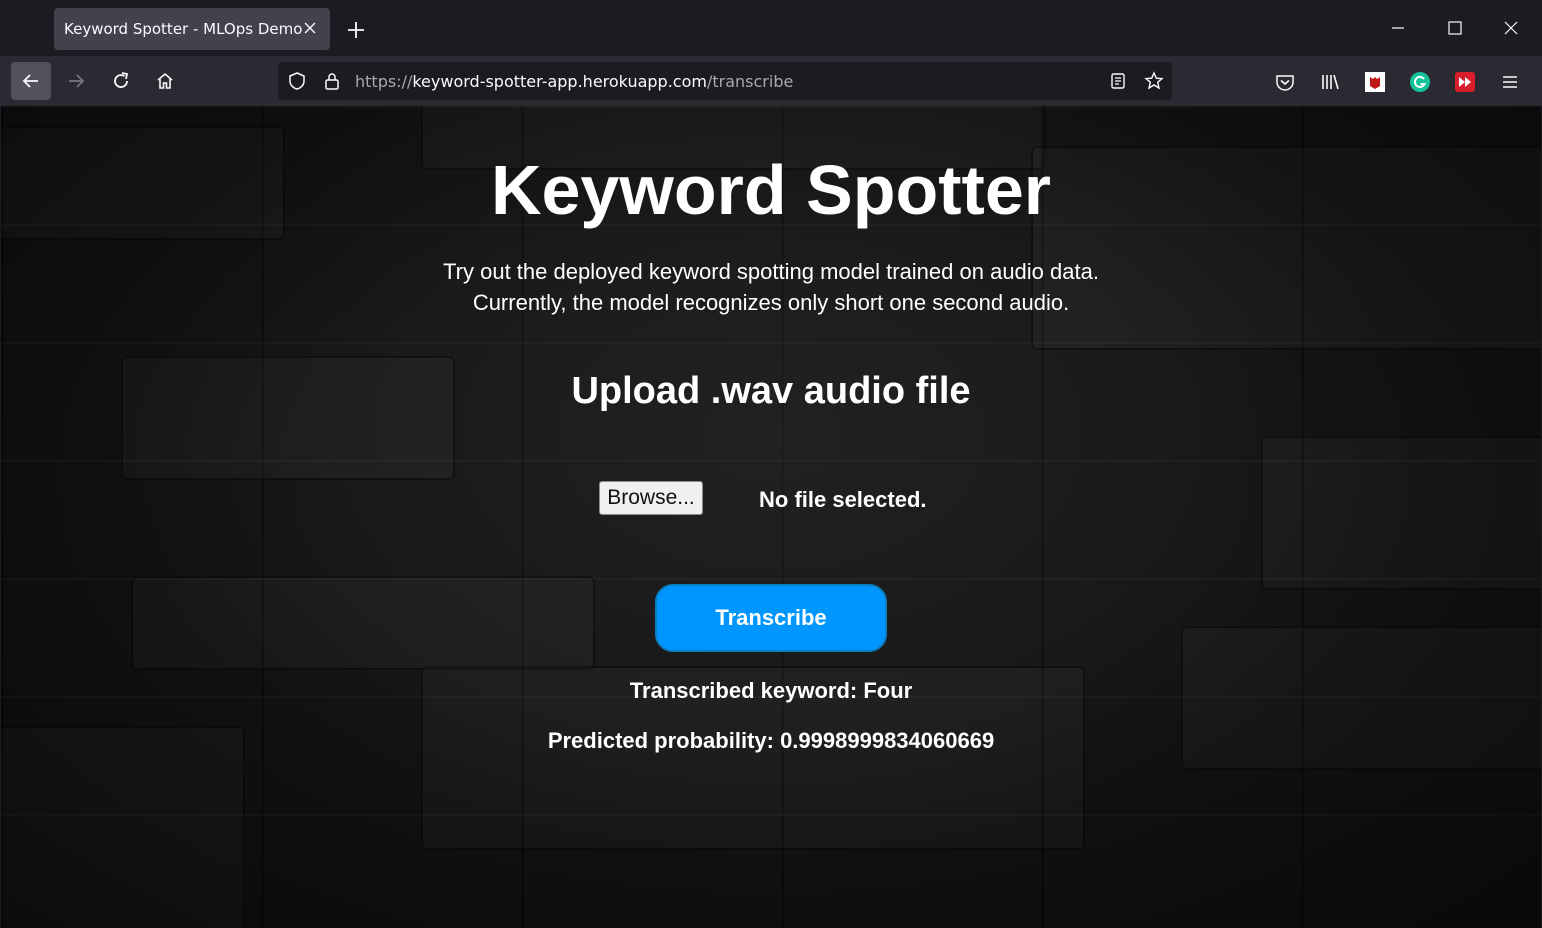 This screenshot has width=1542, height=928. What do you see at coordinates (1375, 82) in the screenshot?
I see `mcafee-extension-icon` at bounding box center [1375, 82].